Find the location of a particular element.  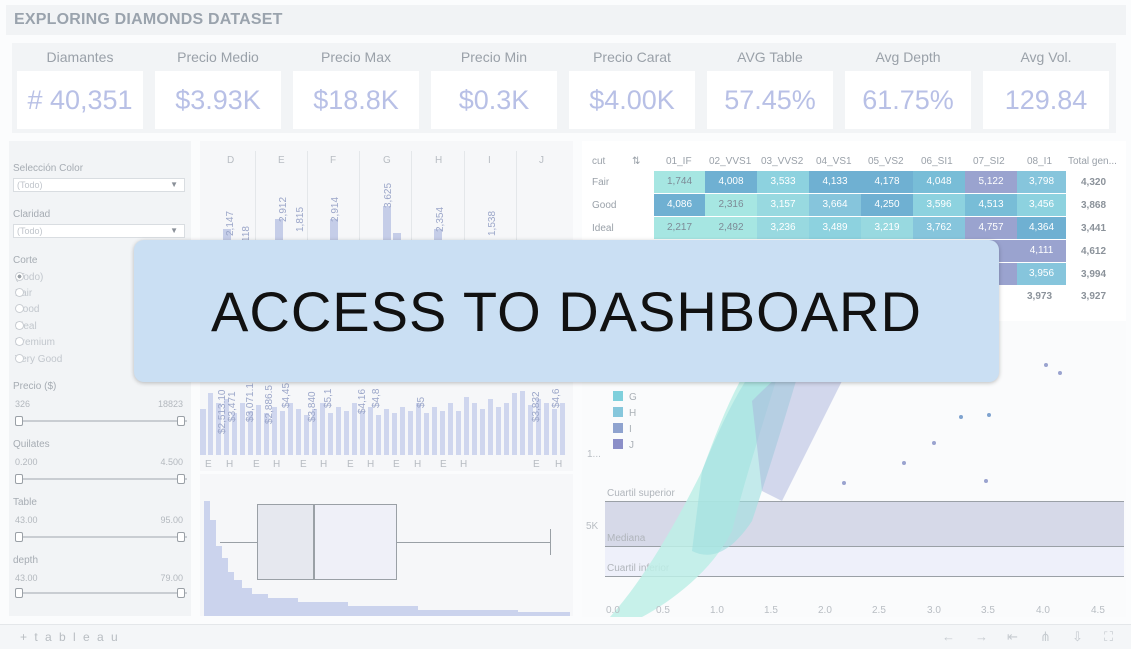

heat-cell: 4,513 is located at coordinates (991, 205).